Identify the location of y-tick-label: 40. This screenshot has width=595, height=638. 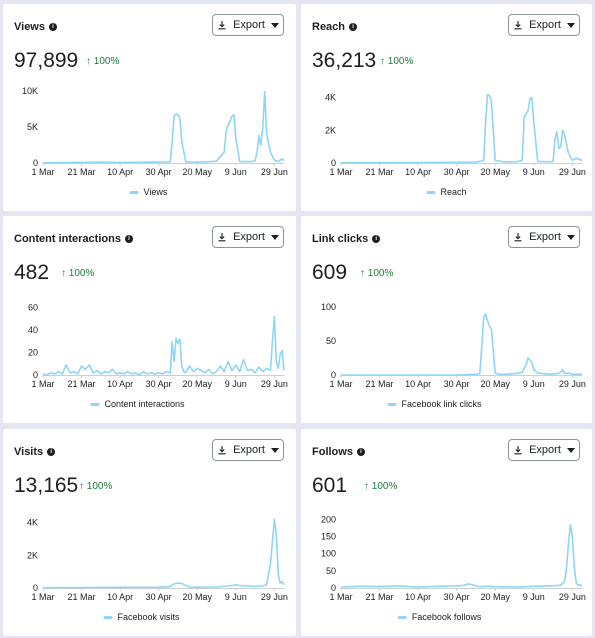
(33, 330).